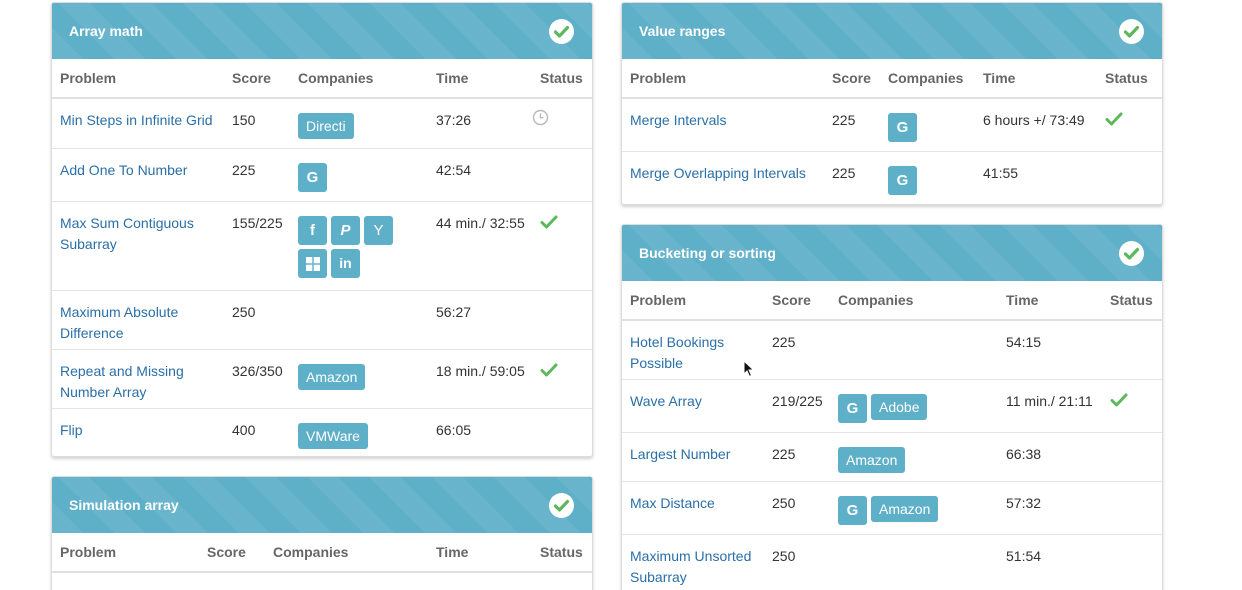  What do you see at coordinates (123, 170) in the screenshot?
I see `problem-link: Add One To Number` at bounding box center [123, 170].